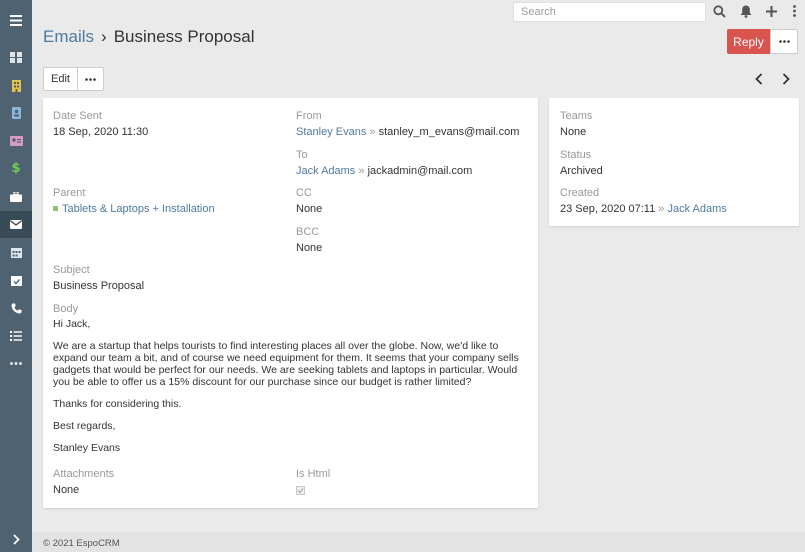 This screenshot has height=552, width=805. What do you see at coordinates (643, 201) in the screenshot?
I see `created-field: Created 23 Sep, 2020 07:11 » Jack Adams` at bounding box center [643, 201].